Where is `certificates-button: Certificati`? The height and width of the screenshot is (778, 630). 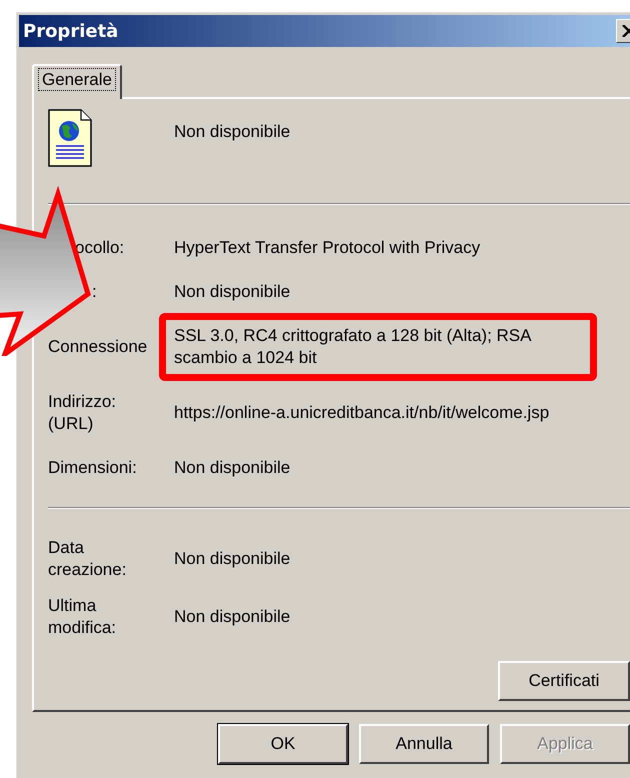 certificates-button: Certificati is located at coordinates (564, 681).